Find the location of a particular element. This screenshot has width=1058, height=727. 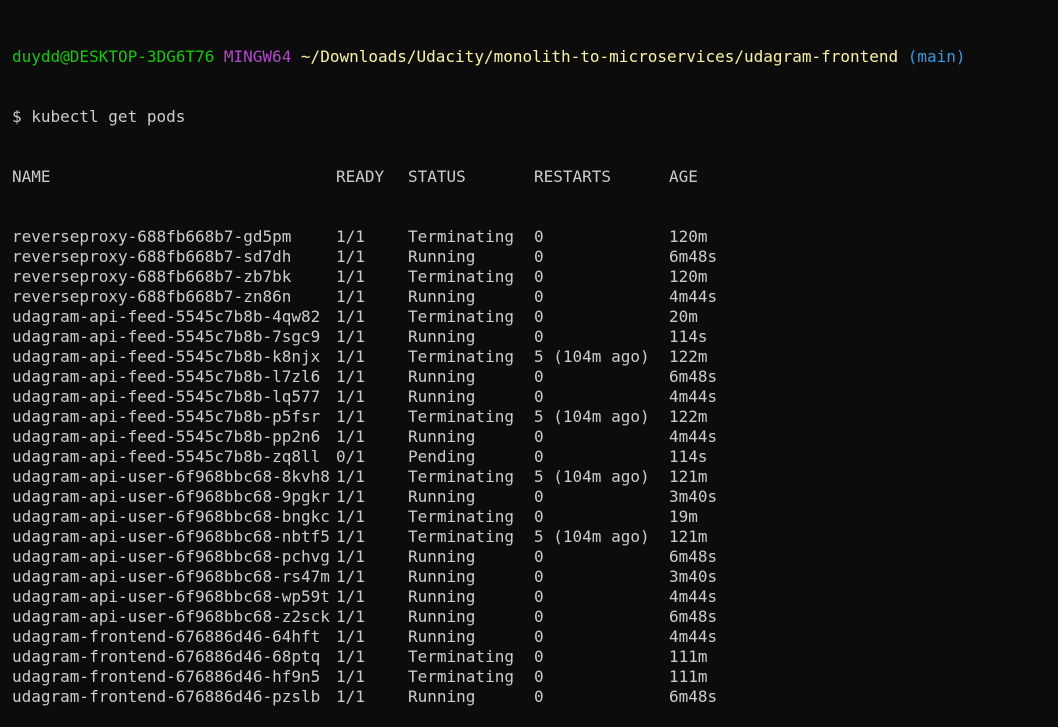

pod-name-cell: udagram-api-user-6f968bbc68-bngkc is located at coordinates (171, 516).